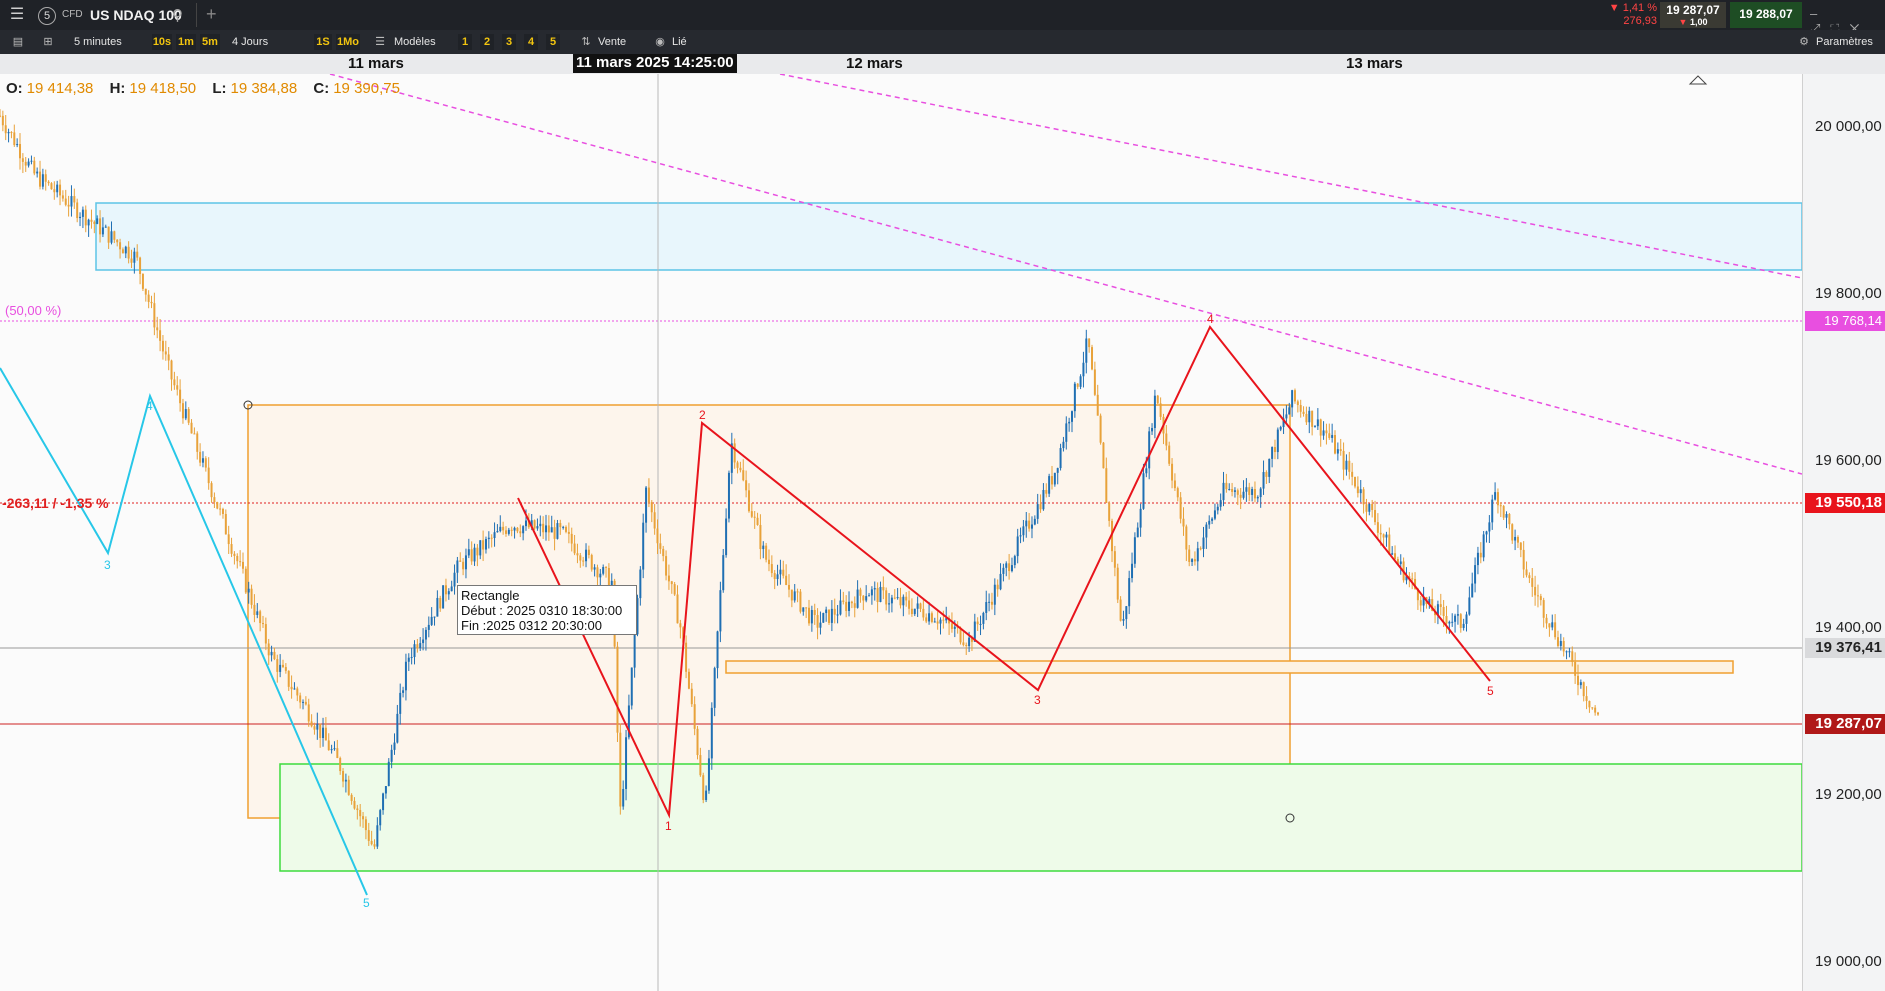 The width and height of the screenshot is (1885, 991). Describe the element at coordinates (17, 15) in the screenshot. I see `hamburger-icon: ☰` at that location.